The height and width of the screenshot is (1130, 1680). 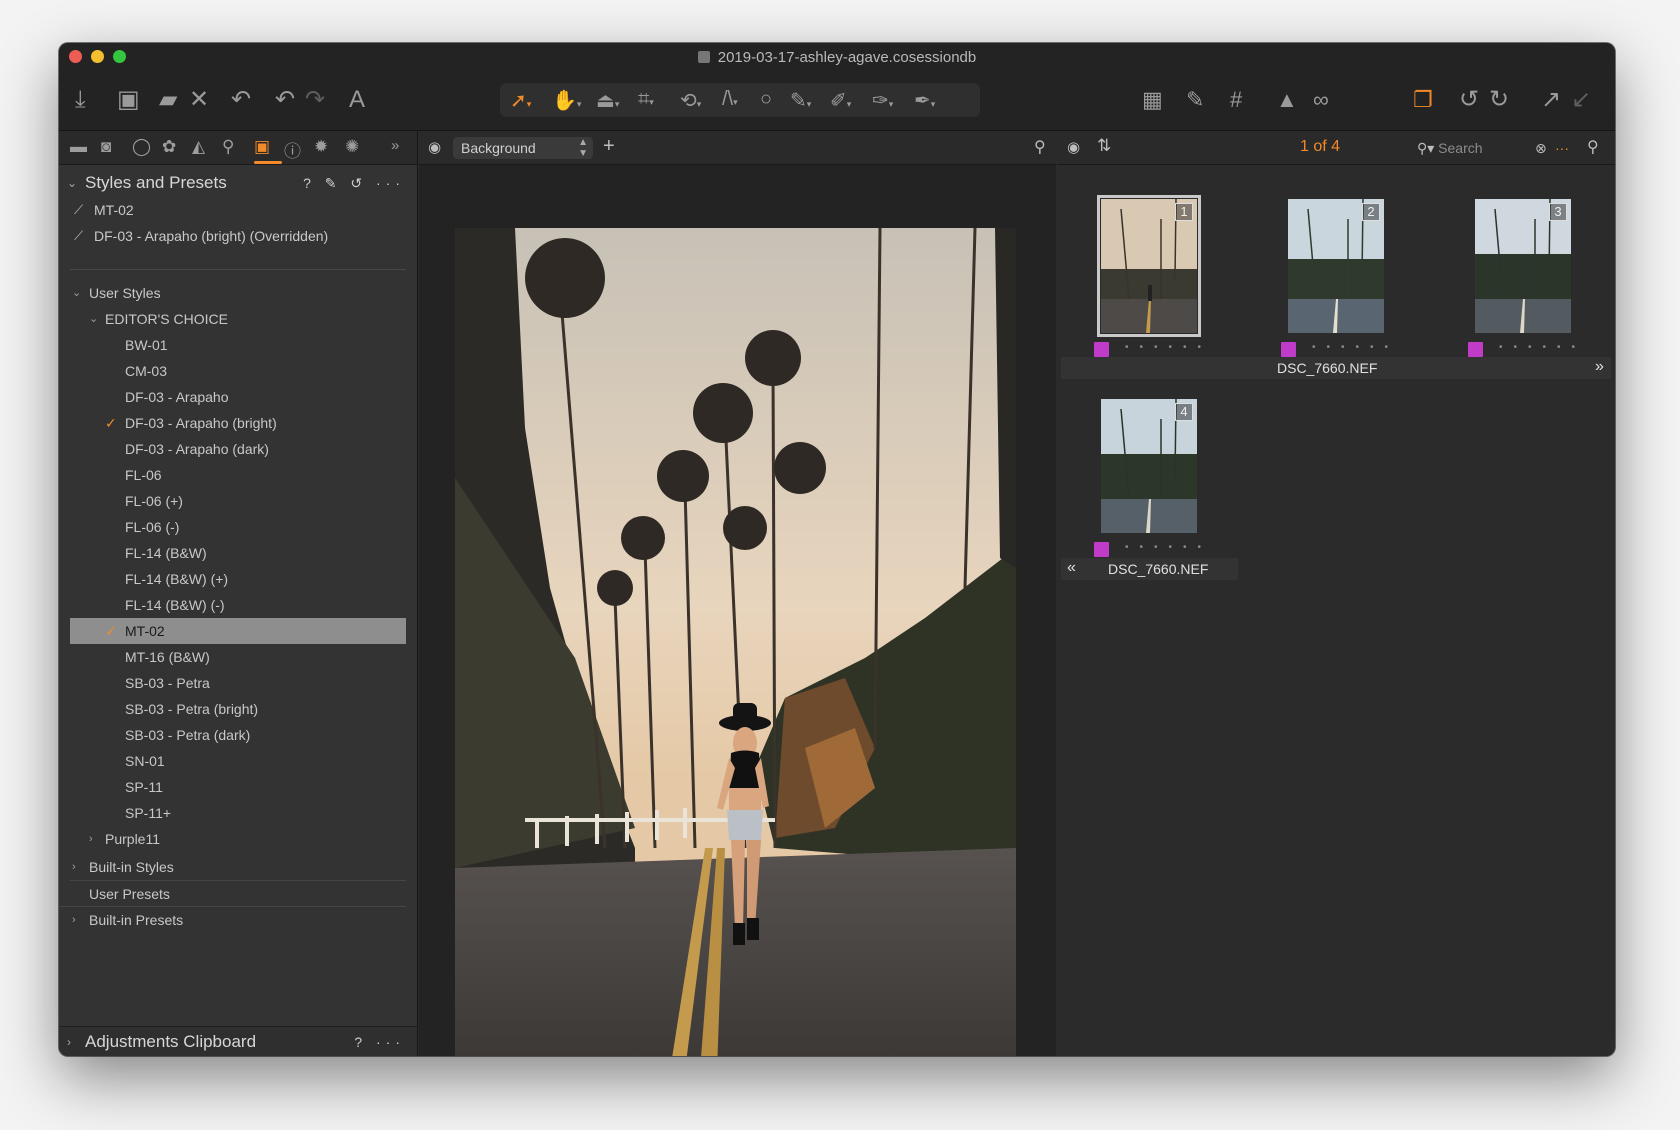 What do you see at coordinates (238, 893) in the screenshot?
I see `user-presets-group: User Presets` at bounding box center [238, 893].